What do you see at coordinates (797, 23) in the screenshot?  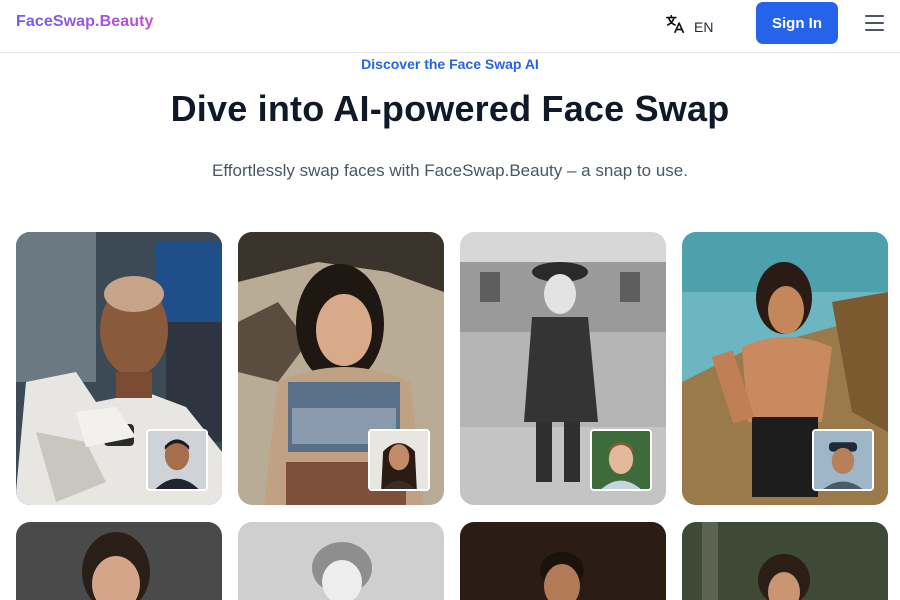 I see `sign-in-button: Sign In` at bounding box center [797, 23].